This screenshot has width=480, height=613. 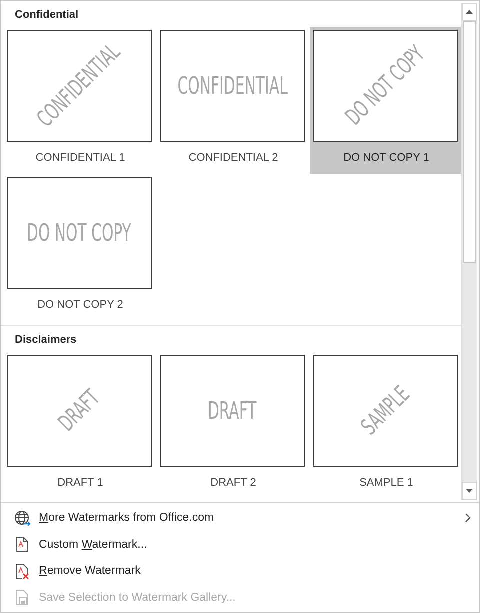 I want to click on save-document-icon, so click(x=22, y=597).